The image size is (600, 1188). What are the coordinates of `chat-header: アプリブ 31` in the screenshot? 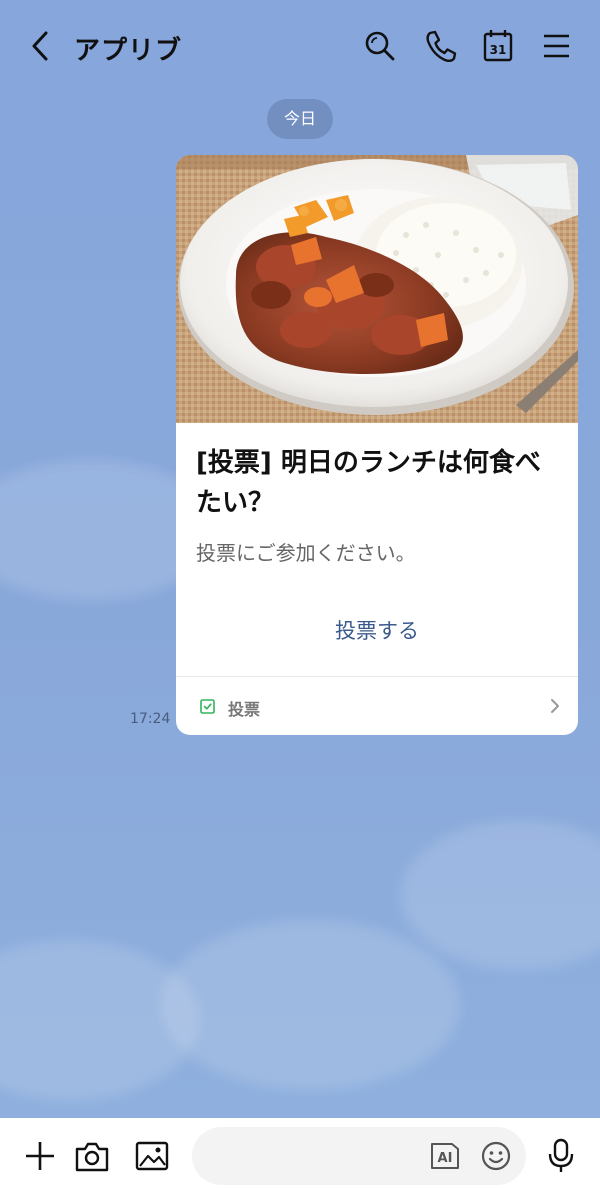 It's located at (300, 46).